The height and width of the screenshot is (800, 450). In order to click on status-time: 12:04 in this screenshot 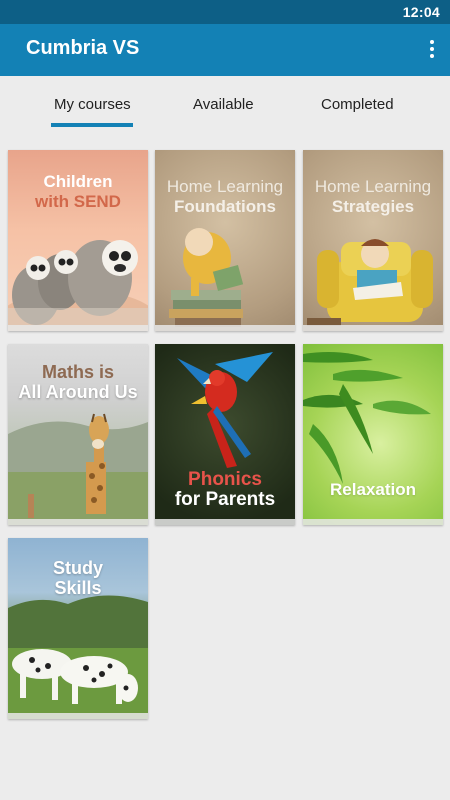, I will do `click(421, 12)`.